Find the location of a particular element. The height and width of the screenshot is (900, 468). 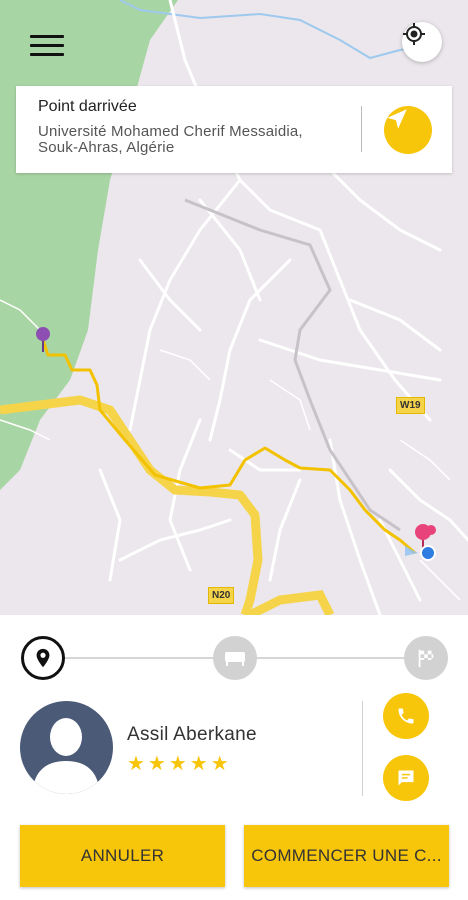

destination-title: Point darrivée is located at coordinates (87, 106).